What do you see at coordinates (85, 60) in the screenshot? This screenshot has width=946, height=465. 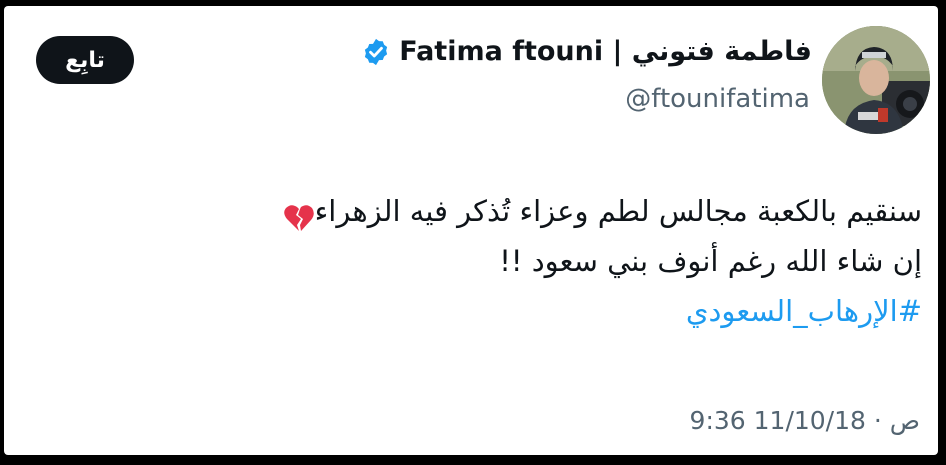 I see `follow-button: تابِع` at bounding box center [85, 60].